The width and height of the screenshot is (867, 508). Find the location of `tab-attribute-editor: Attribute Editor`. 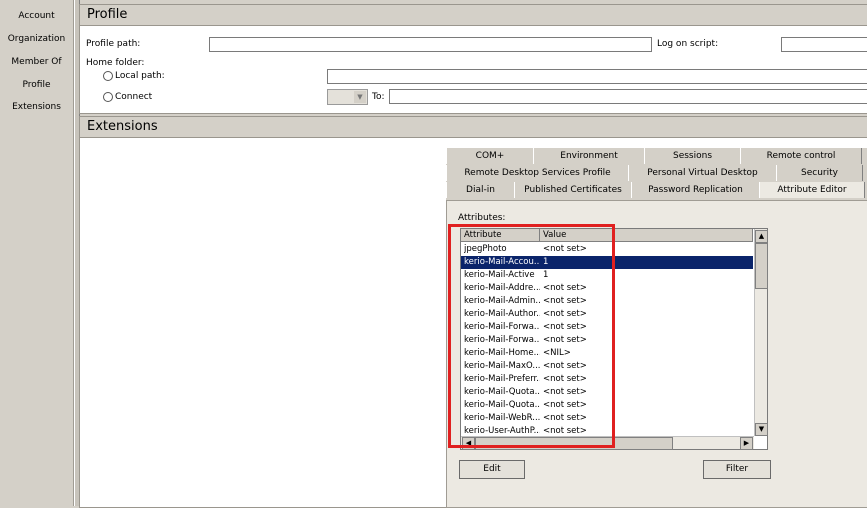

tab-attribute-editor: Attribute Editor is located at coordinates (812, 190).